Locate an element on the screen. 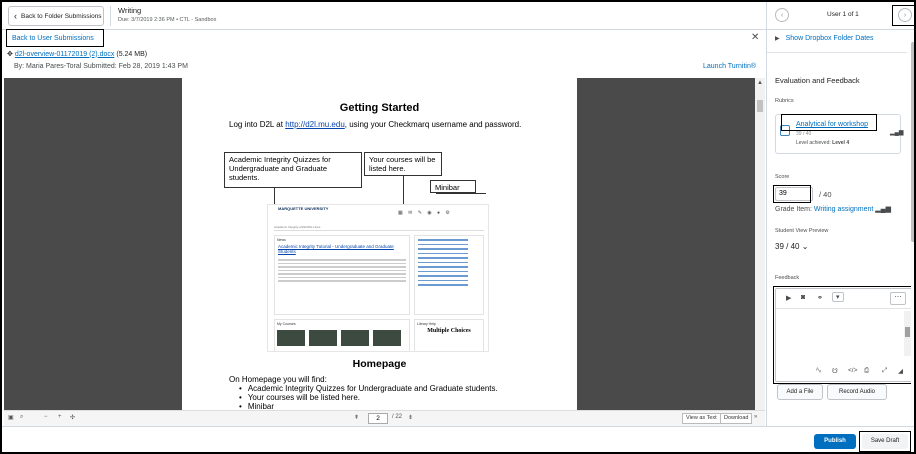 The image size is (916, 454). shot-library-label: Library Help is located at coordinates (426, 324).